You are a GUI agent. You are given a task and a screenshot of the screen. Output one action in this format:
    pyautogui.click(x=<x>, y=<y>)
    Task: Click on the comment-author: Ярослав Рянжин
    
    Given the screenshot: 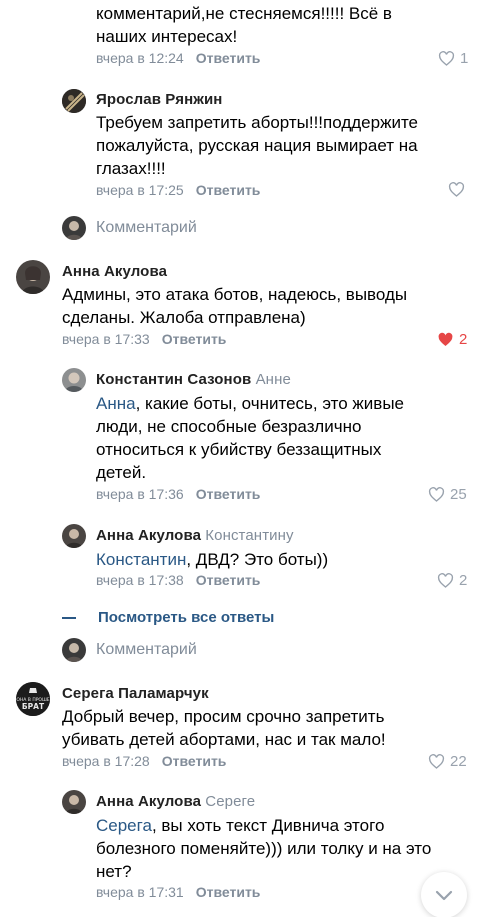 What is the action you would take?
    pyautogui.click(x=159, y=99)
    